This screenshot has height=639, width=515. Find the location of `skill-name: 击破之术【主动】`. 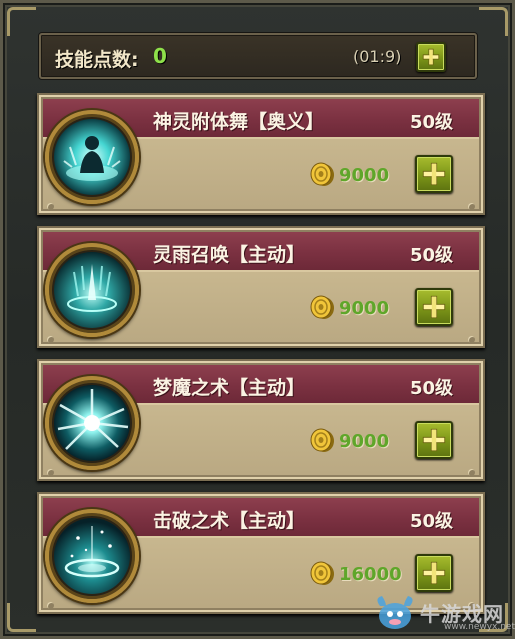

skill-name: 击破之术【主动】 is located at coordinates (229, 521).